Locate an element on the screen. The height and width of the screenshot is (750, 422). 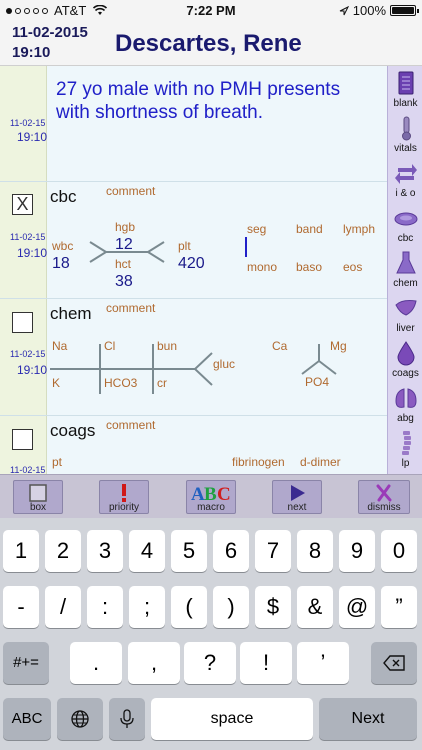
macro-button: A B C macro is located at coordinates (211, 497).